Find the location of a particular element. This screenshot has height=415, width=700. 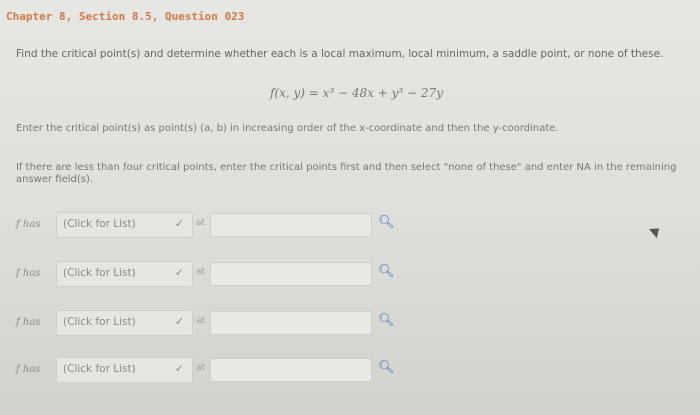

question-header: Chapter 8, Section 8.5, Question 023 is located at coordinates (125, 16).